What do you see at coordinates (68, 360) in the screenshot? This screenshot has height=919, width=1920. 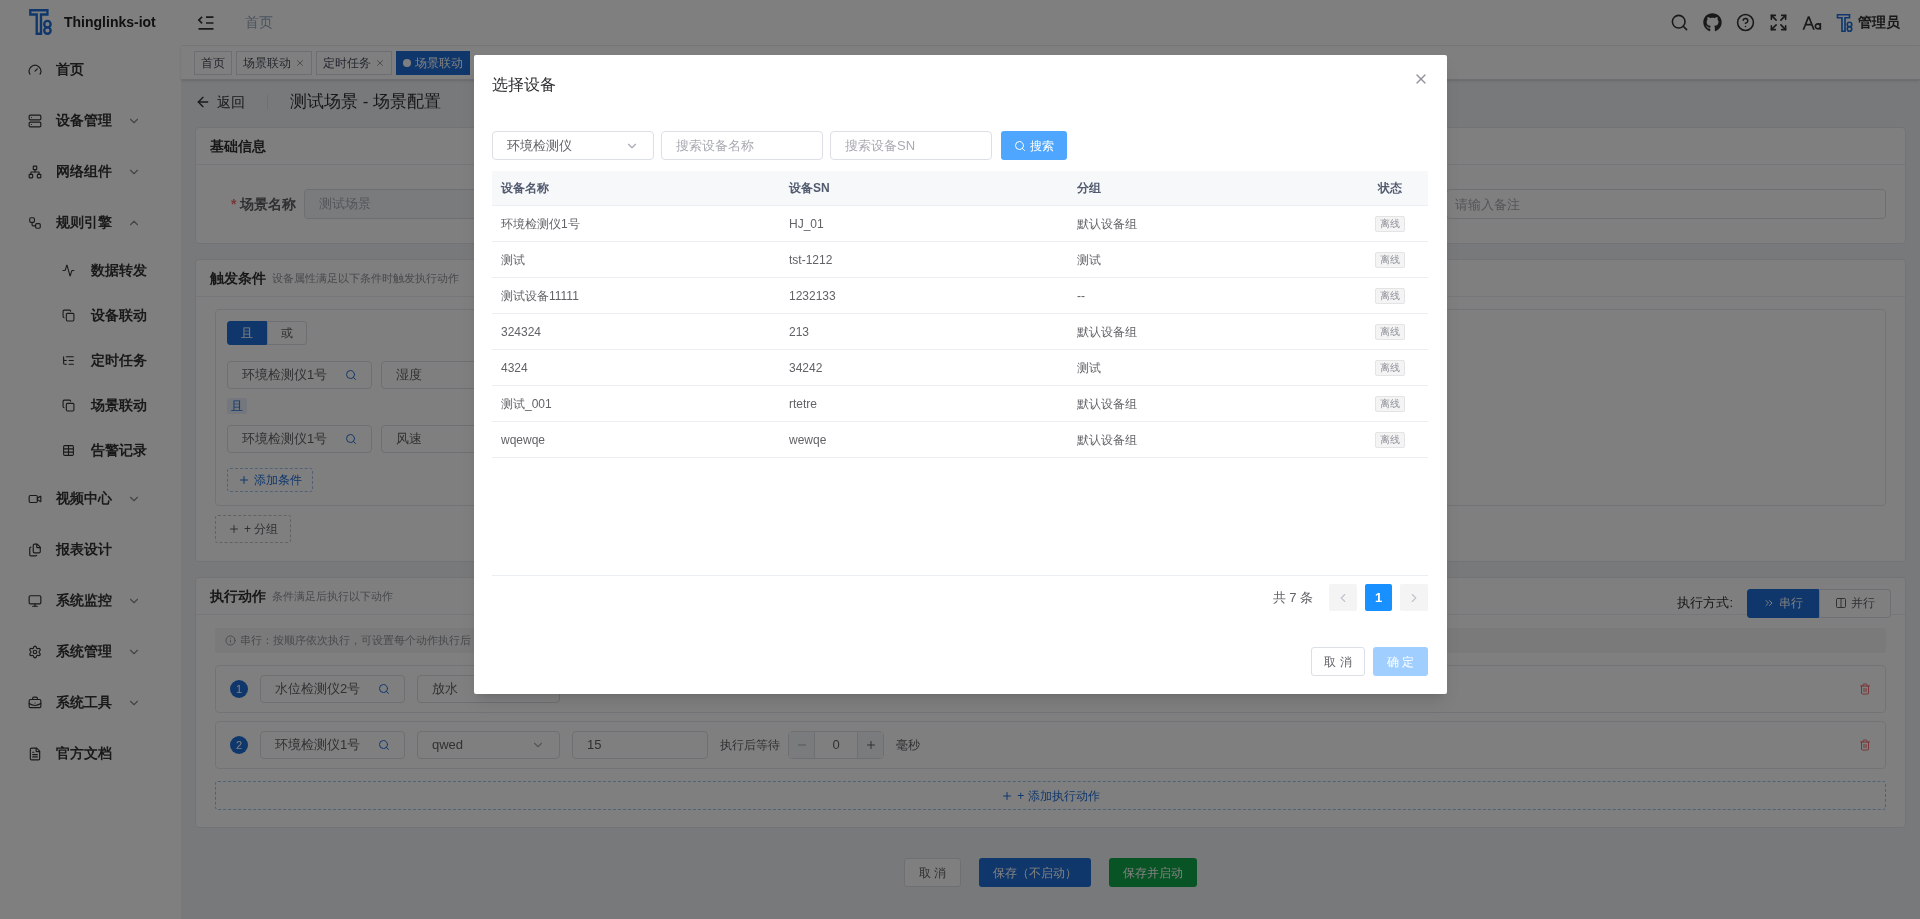 I see `tree-list-icon` at bounding box center [68, 360].